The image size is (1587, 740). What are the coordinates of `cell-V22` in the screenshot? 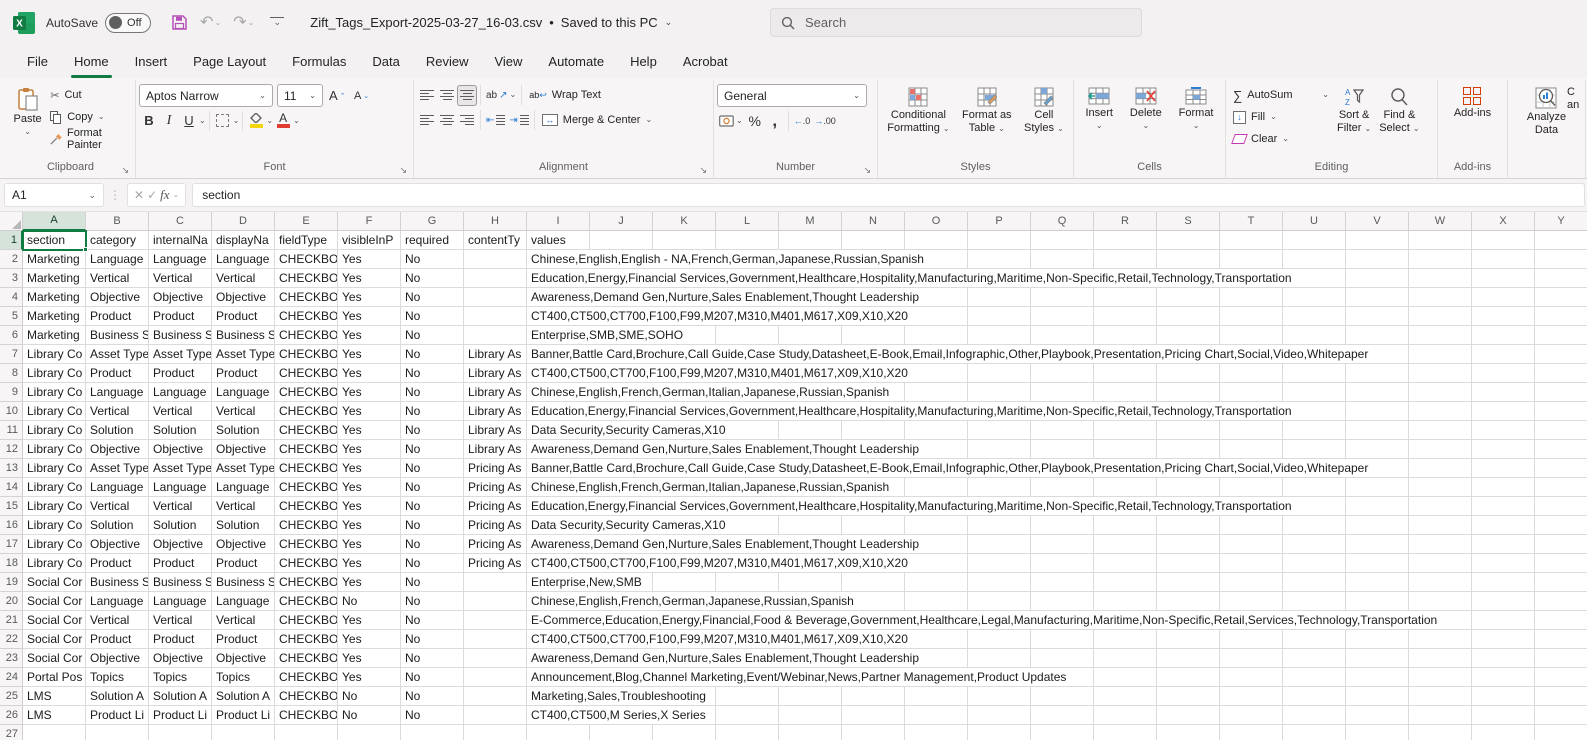 It's located at (1377, 639).